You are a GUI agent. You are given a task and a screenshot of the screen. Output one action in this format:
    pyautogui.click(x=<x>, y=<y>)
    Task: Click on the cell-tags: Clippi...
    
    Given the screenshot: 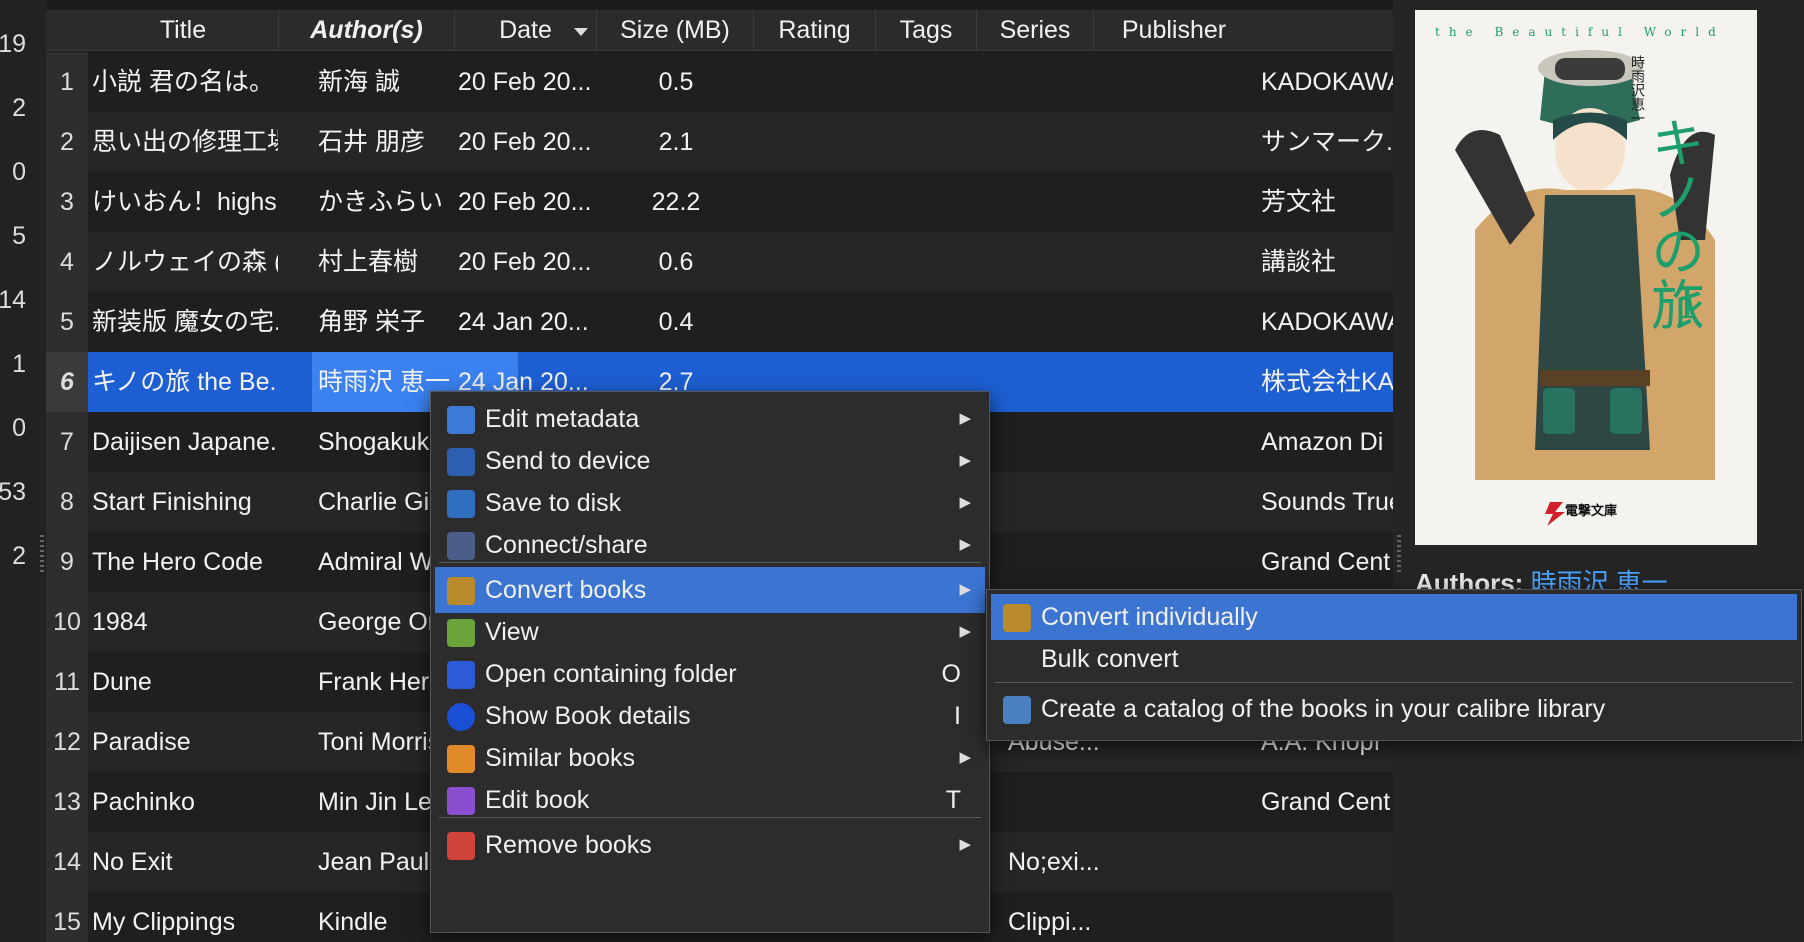 What is the action you would take?
    pyautogui.click(x=1058, y=917)
    